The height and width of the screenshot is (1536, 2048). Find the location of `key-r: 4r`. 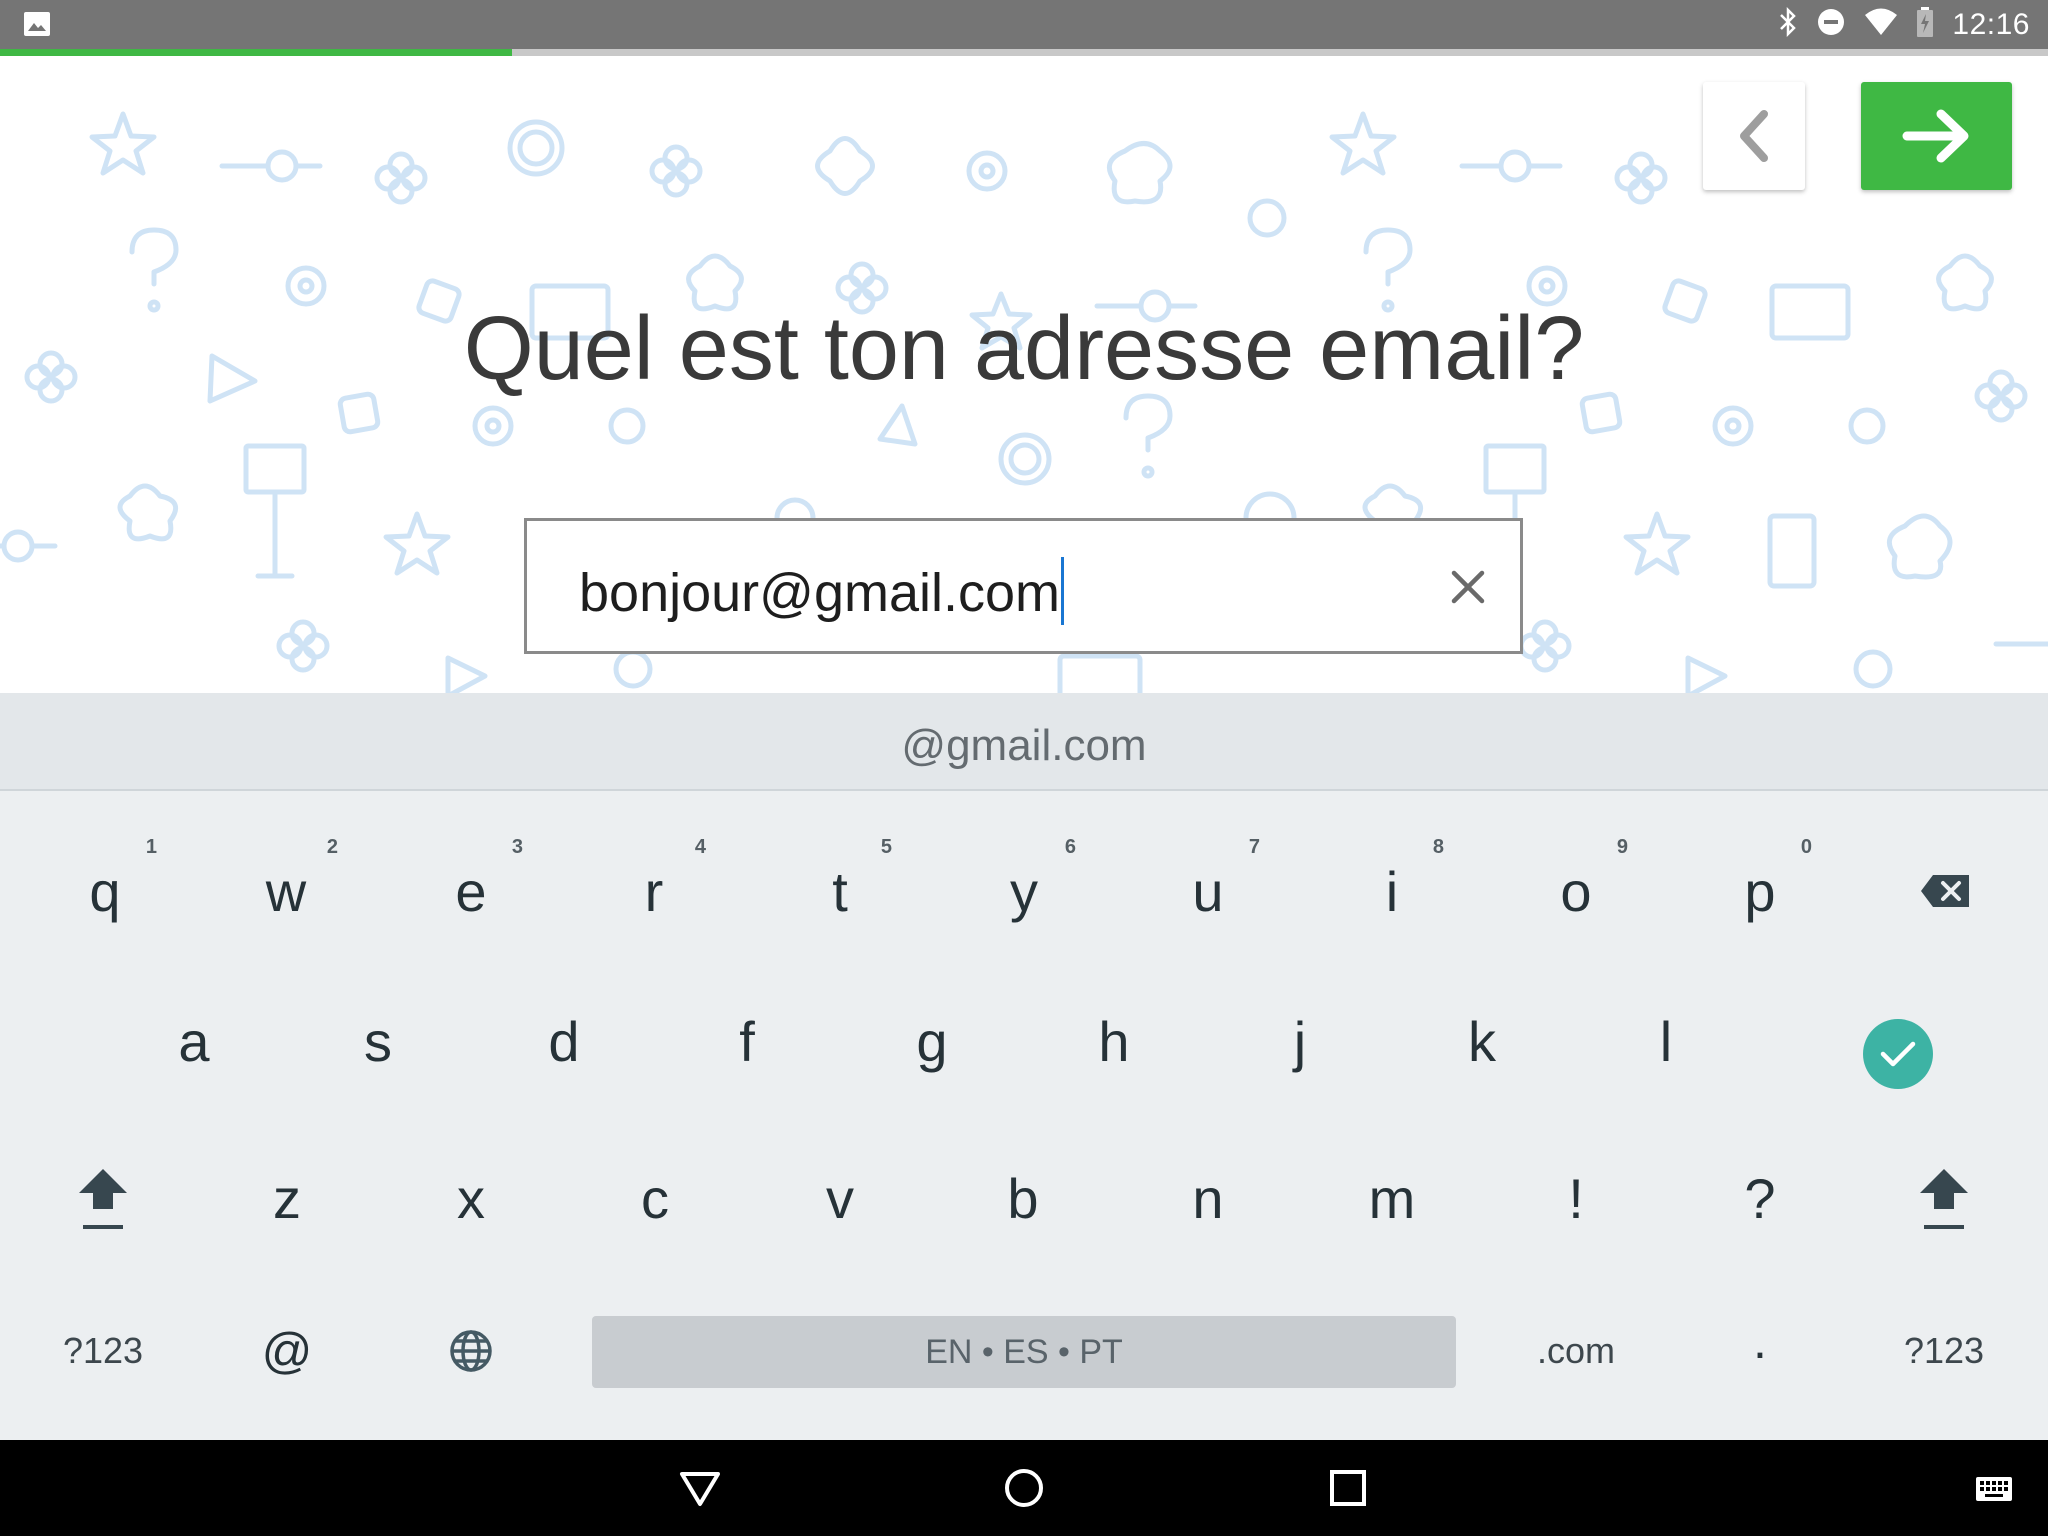

key-r: 4r is located at coordinates (654, 891).